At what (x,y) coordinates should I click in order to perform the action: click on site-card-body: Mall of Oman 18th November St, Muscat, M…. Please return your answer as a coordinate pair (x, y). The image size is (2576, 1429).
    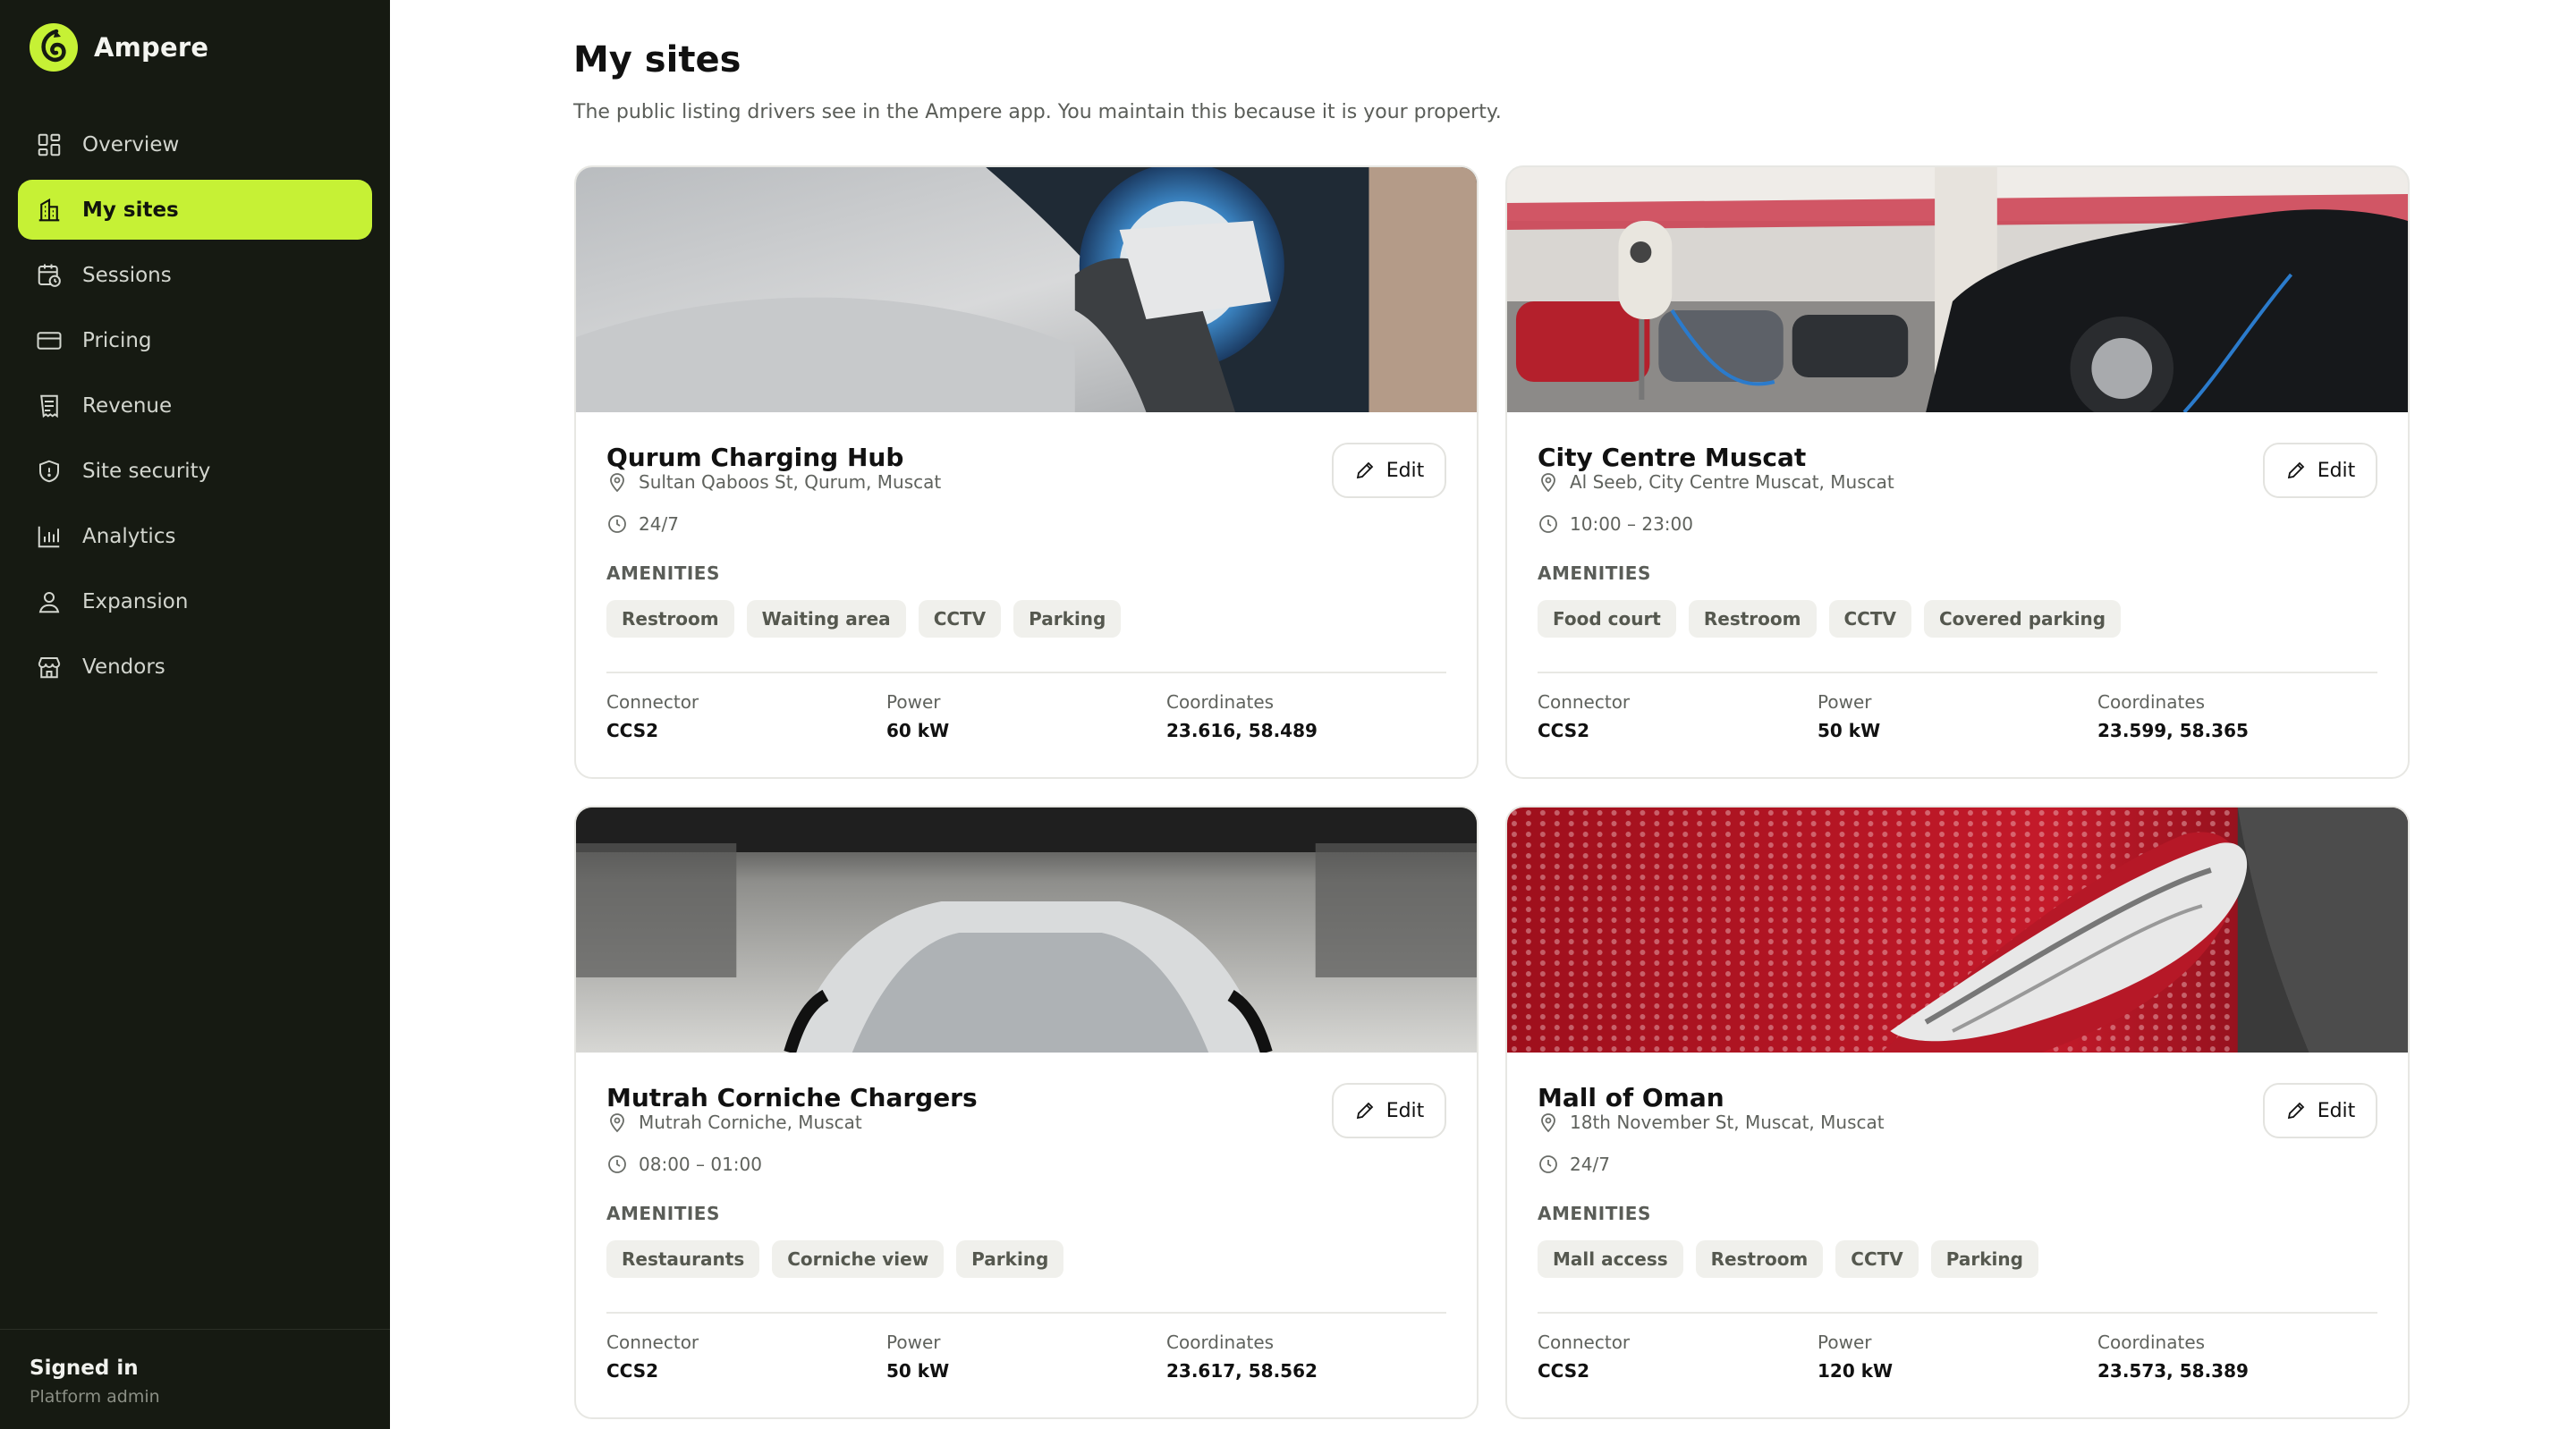
    Looking at the image, I should click on (1957, 1235).